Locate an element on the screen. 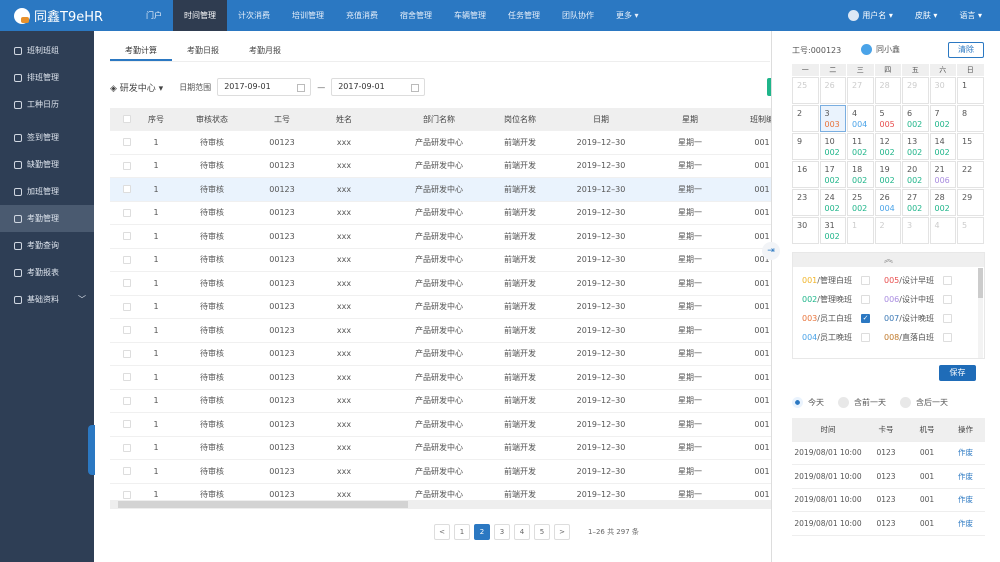 The image size is (1000, 562). calendar-day: 1 is located at coordinates (860, 230).